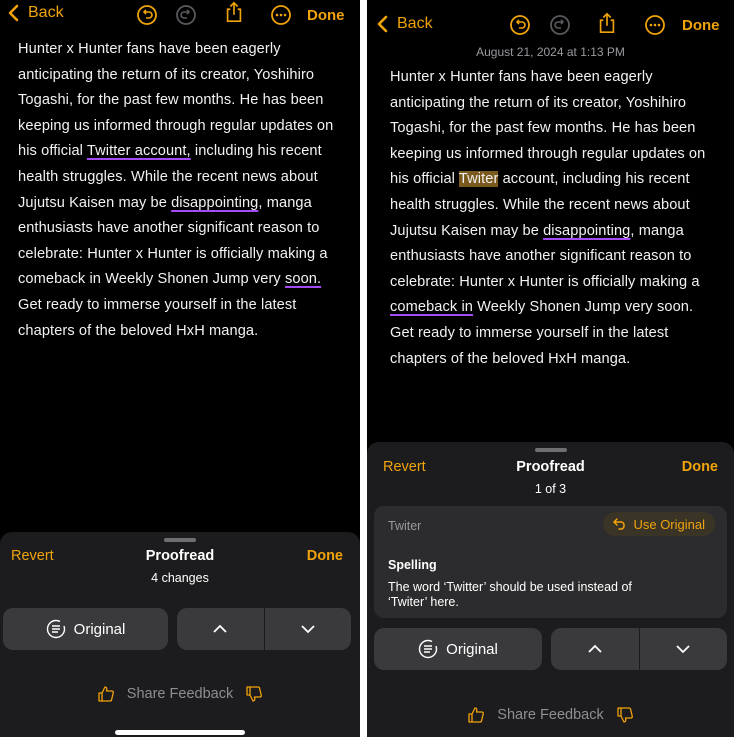 The width and height of the screenshot is (734, 737). What do you see at coordinates (405, 526) in the screenshot?
I see `original-word: Twiter` at bounding box center [405, 526].